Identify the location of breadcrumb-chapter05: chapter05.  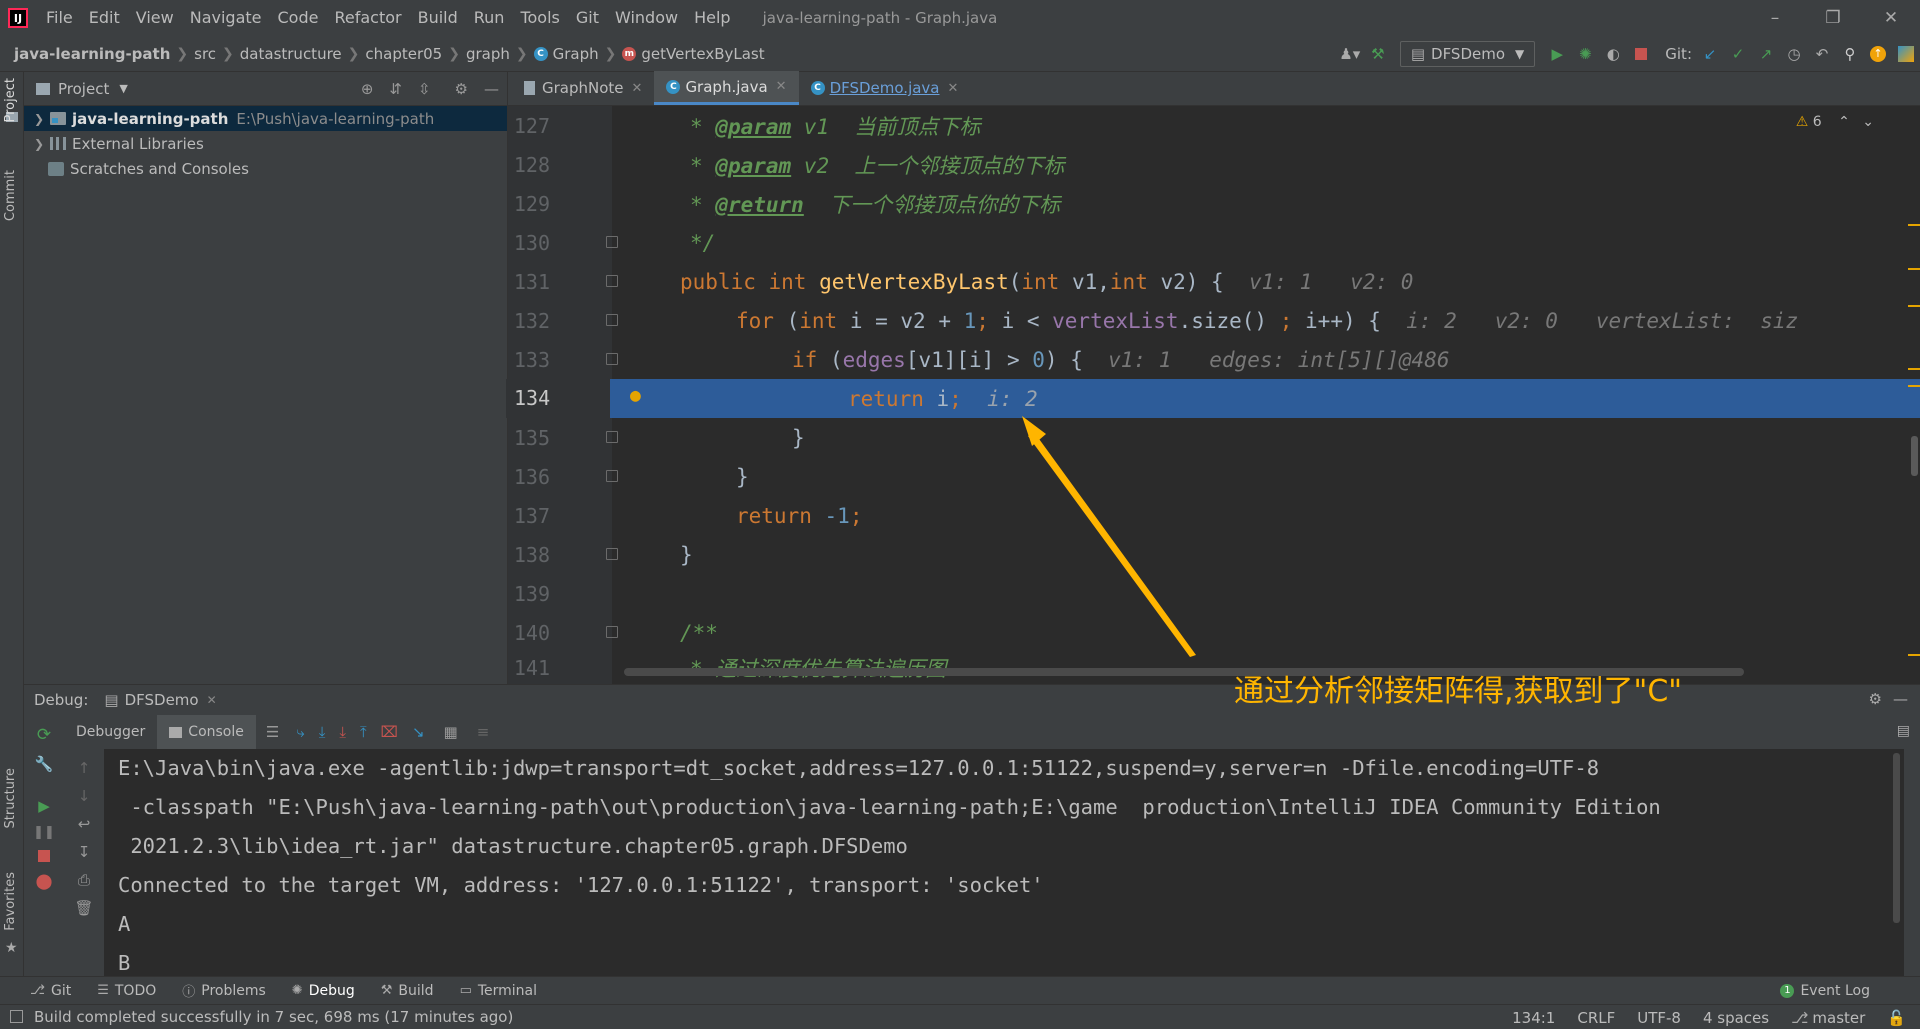
(403, 54).